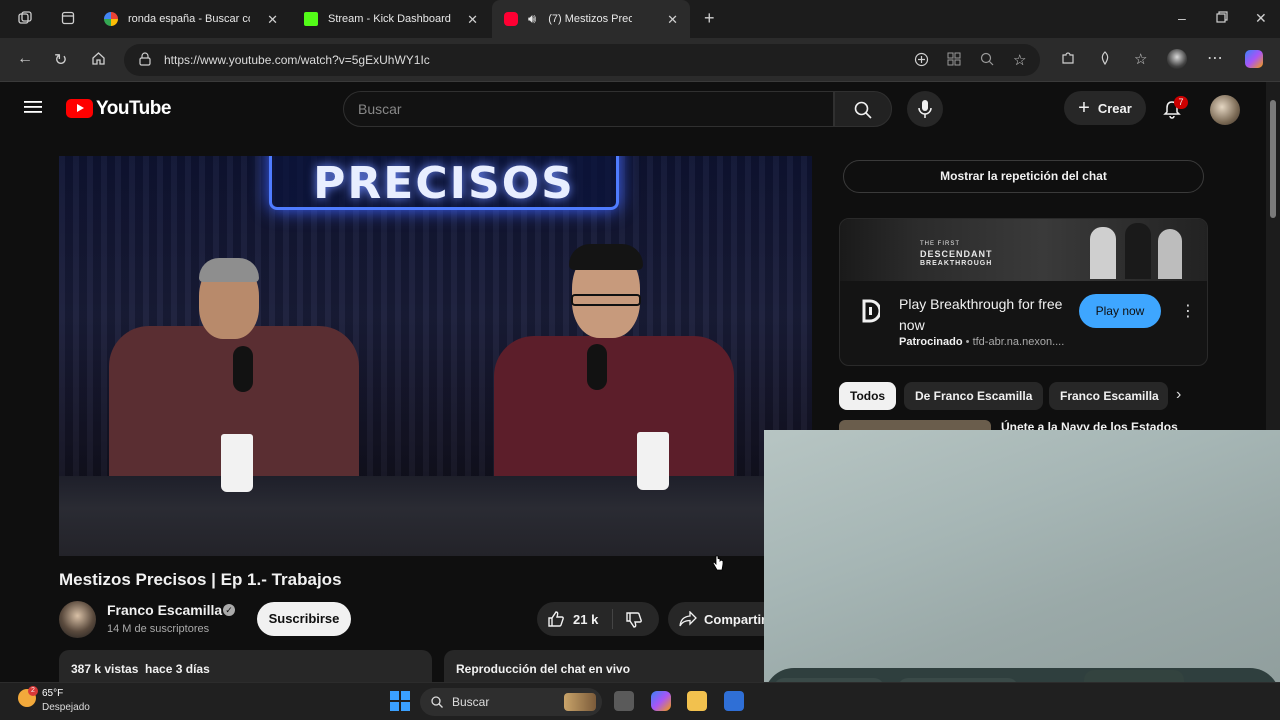 Image resolution: width=1280 pixels, height=720 pixels. I want to click on chip-from-channel: De Franco Escamilla, so click(974, 396).